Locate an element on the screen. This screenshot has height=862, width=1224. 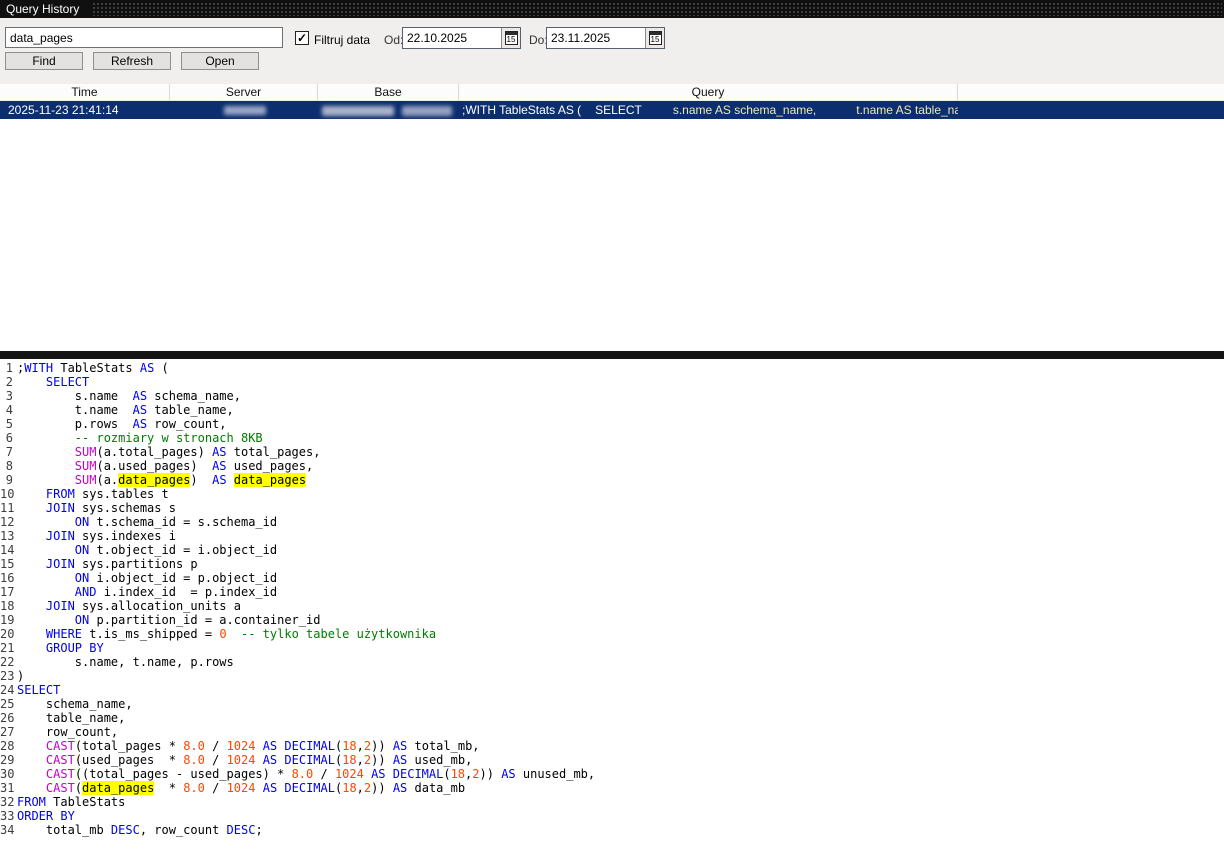
editor-line: 5 p.rows AS row_count, is located at coordinates (612, 424).